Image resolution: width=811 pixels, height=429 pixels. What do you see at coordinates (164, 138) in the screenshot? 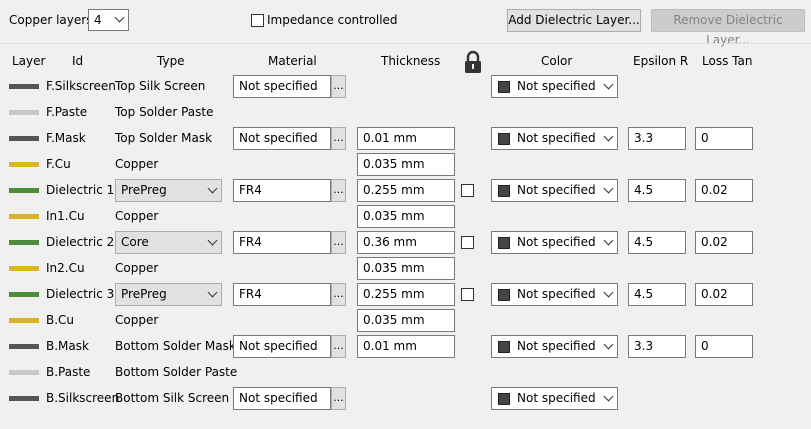
I see `layer-type: Top Solder Mask` at bounding box center [164, 138].